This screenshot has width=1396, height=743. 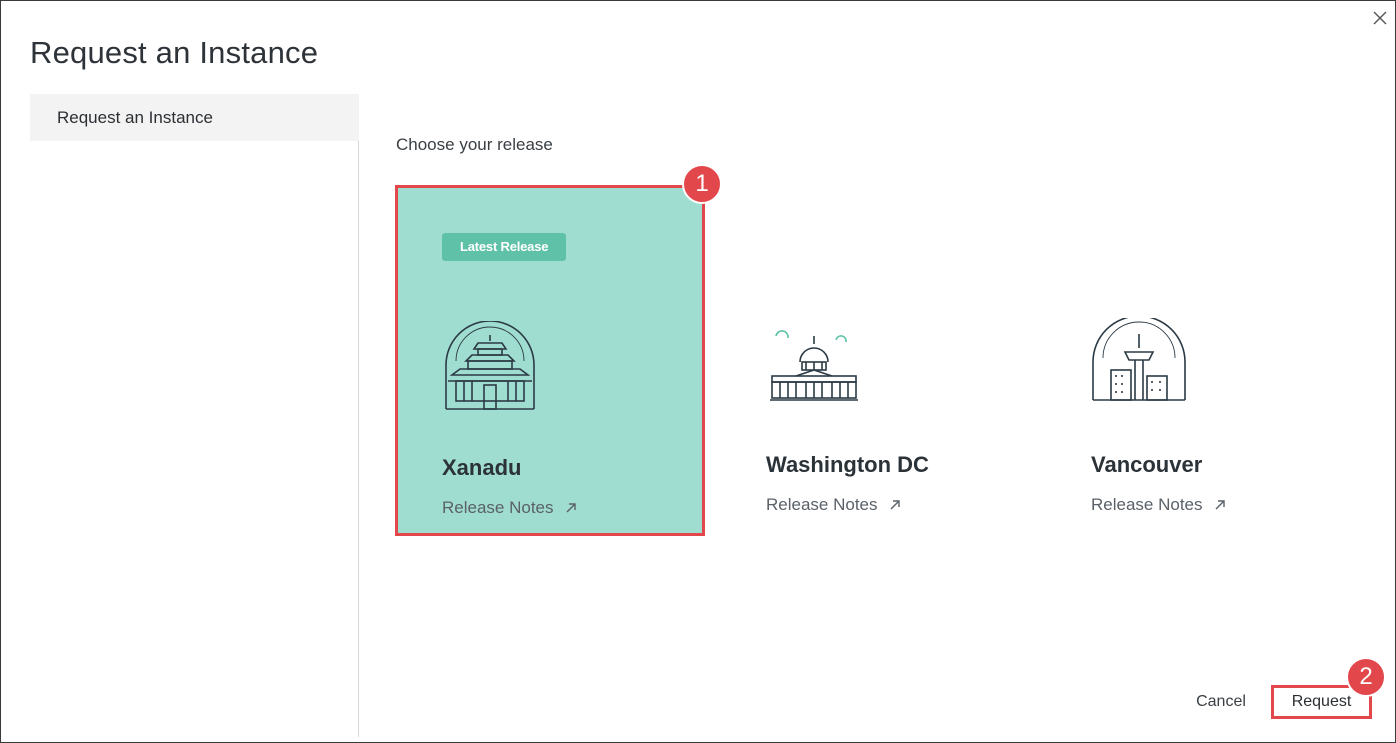 I want to click on sidebar-item-label: Request an Instance, so click(x=135, y=117).